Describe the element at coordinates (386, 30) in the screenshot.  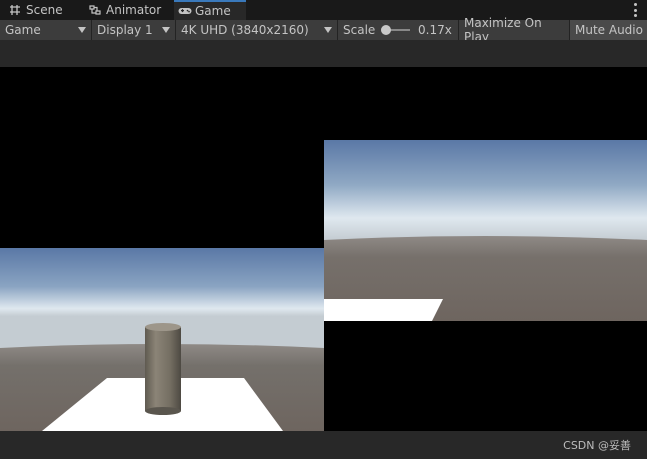
I see `scale-slider-handle` at that location.